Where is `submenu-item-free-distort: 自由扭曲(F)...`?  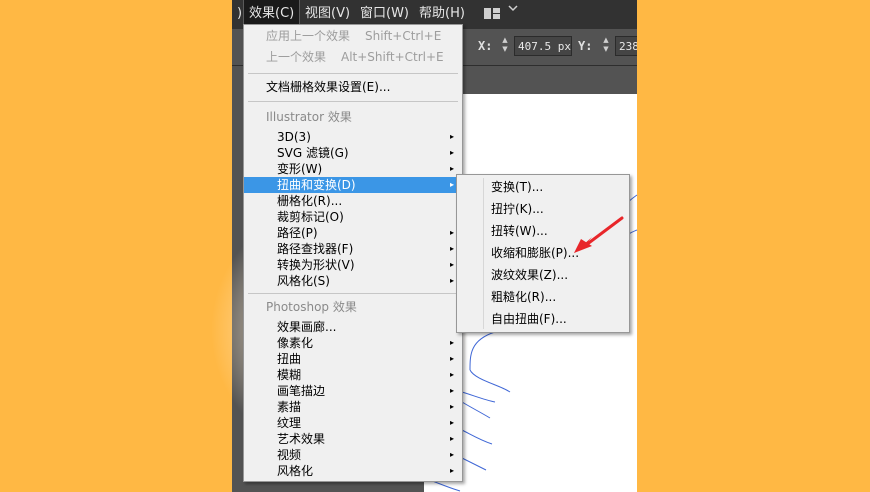 submenu-item-free-distort: 自由扭曲(F)... is located at coordinates (543, 319).